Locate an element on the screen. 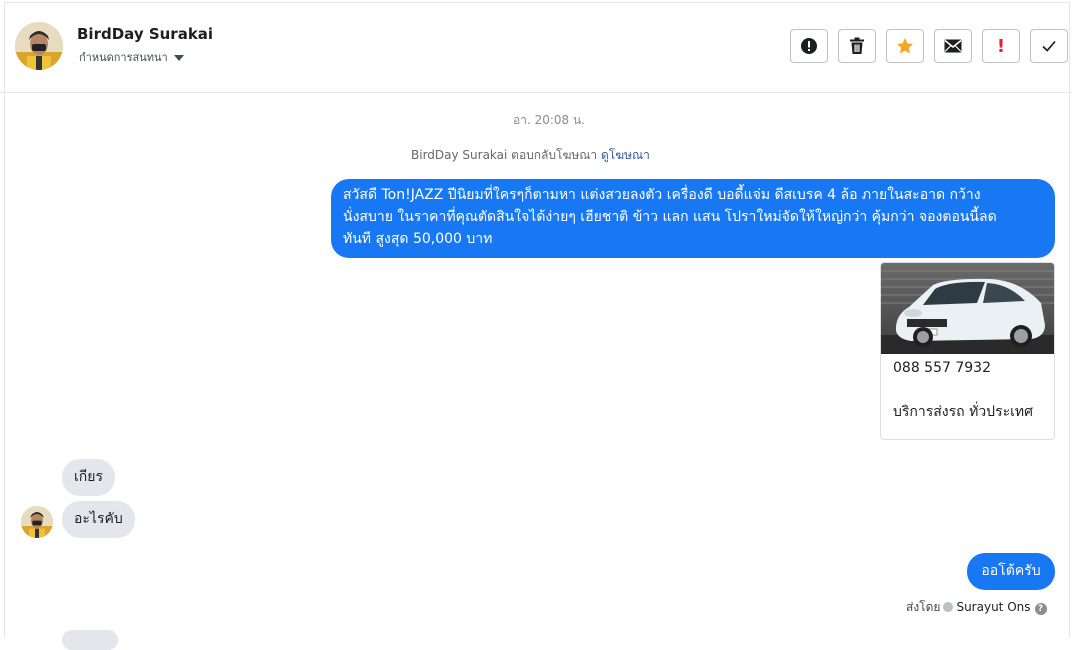 This screenshot has width=1072, height=650. sender-name: Surayut Ons is located at coordinates (993, 607).